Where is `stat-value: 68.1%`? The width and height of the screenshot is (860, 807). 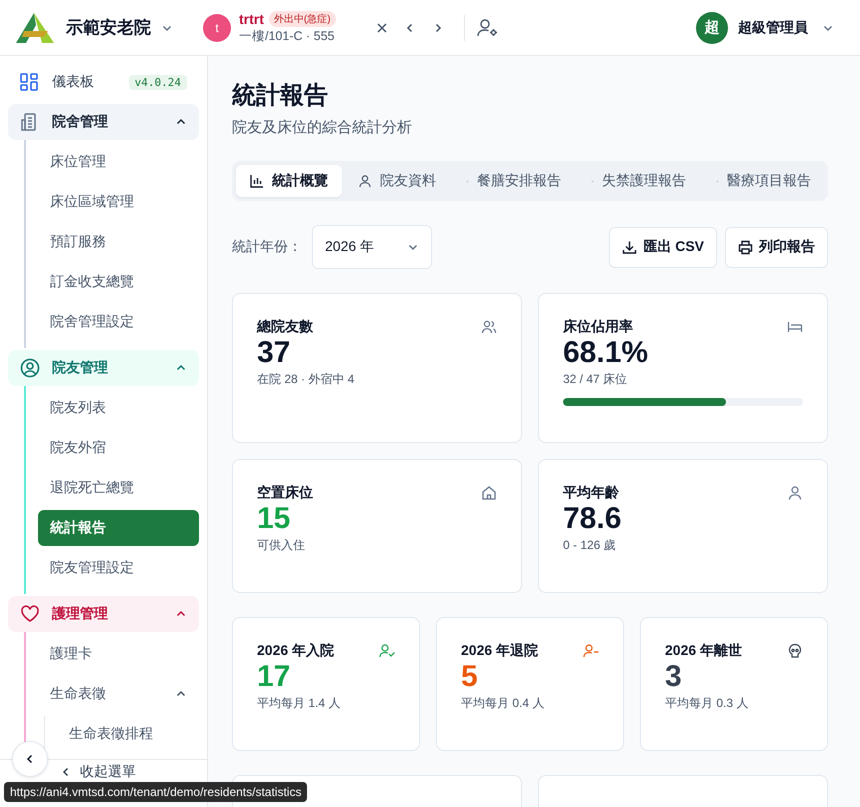
stat-value: 68.1% is located at coordinates (605, 352).